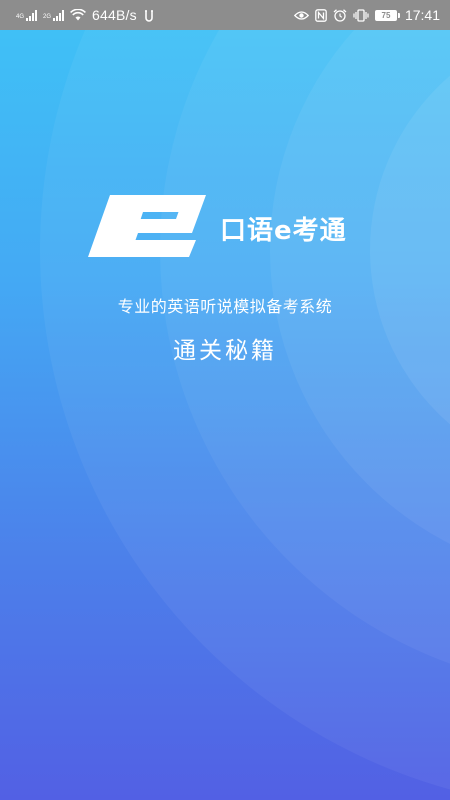 The image size is (450, 800). Describe the element at coordinates (340, 15) in the screenshot. I see `alarm-icon` at that location.